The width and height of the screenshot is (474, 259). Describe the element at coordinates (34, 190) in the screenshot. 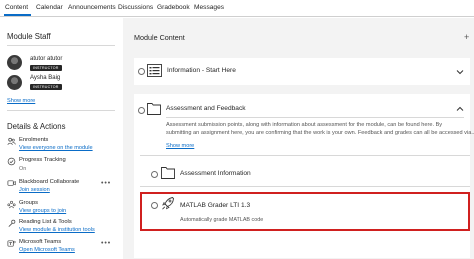

I see `join-session-link: Join session` at that location.